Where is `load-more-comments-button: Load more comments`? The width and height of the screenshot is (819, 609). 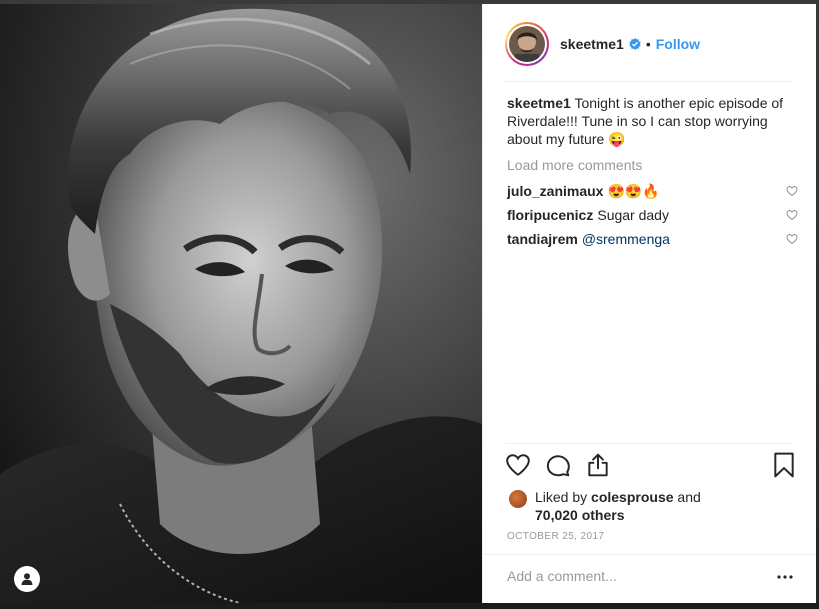 load-more-comments-button: Load more comments is located at coordinates (574, 165).